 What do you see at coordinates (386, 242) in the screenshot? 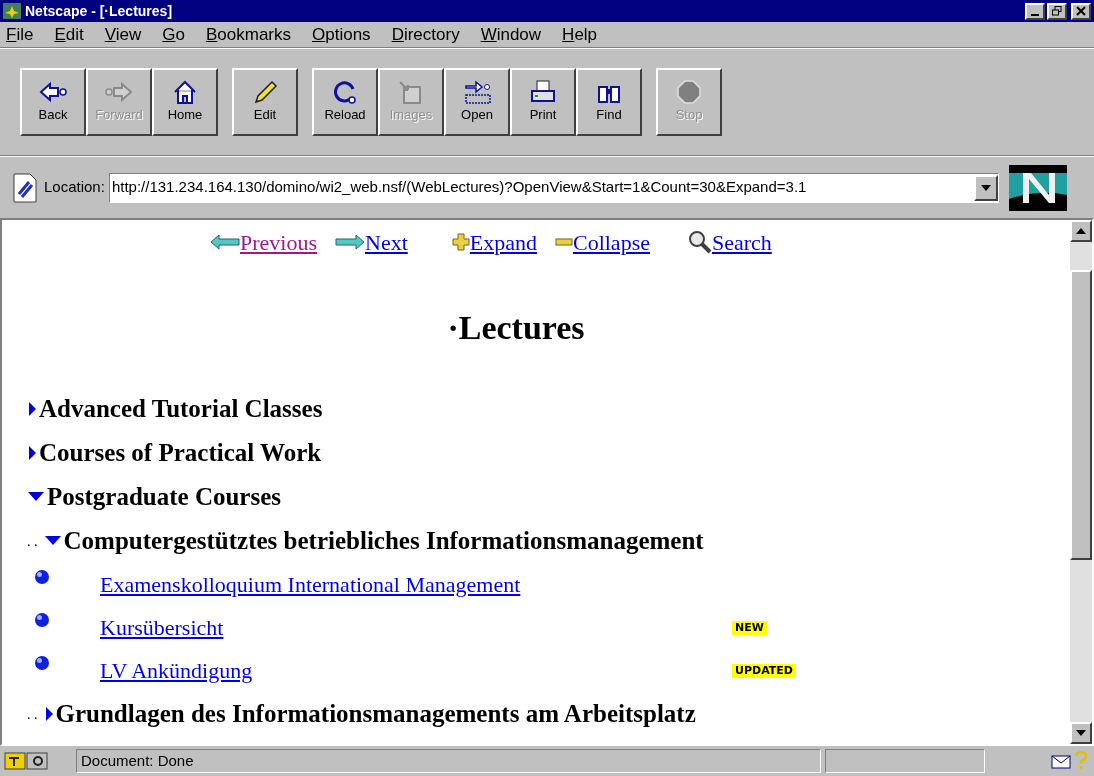
I see `nav-link: Next` at bounding box center [386, 242].